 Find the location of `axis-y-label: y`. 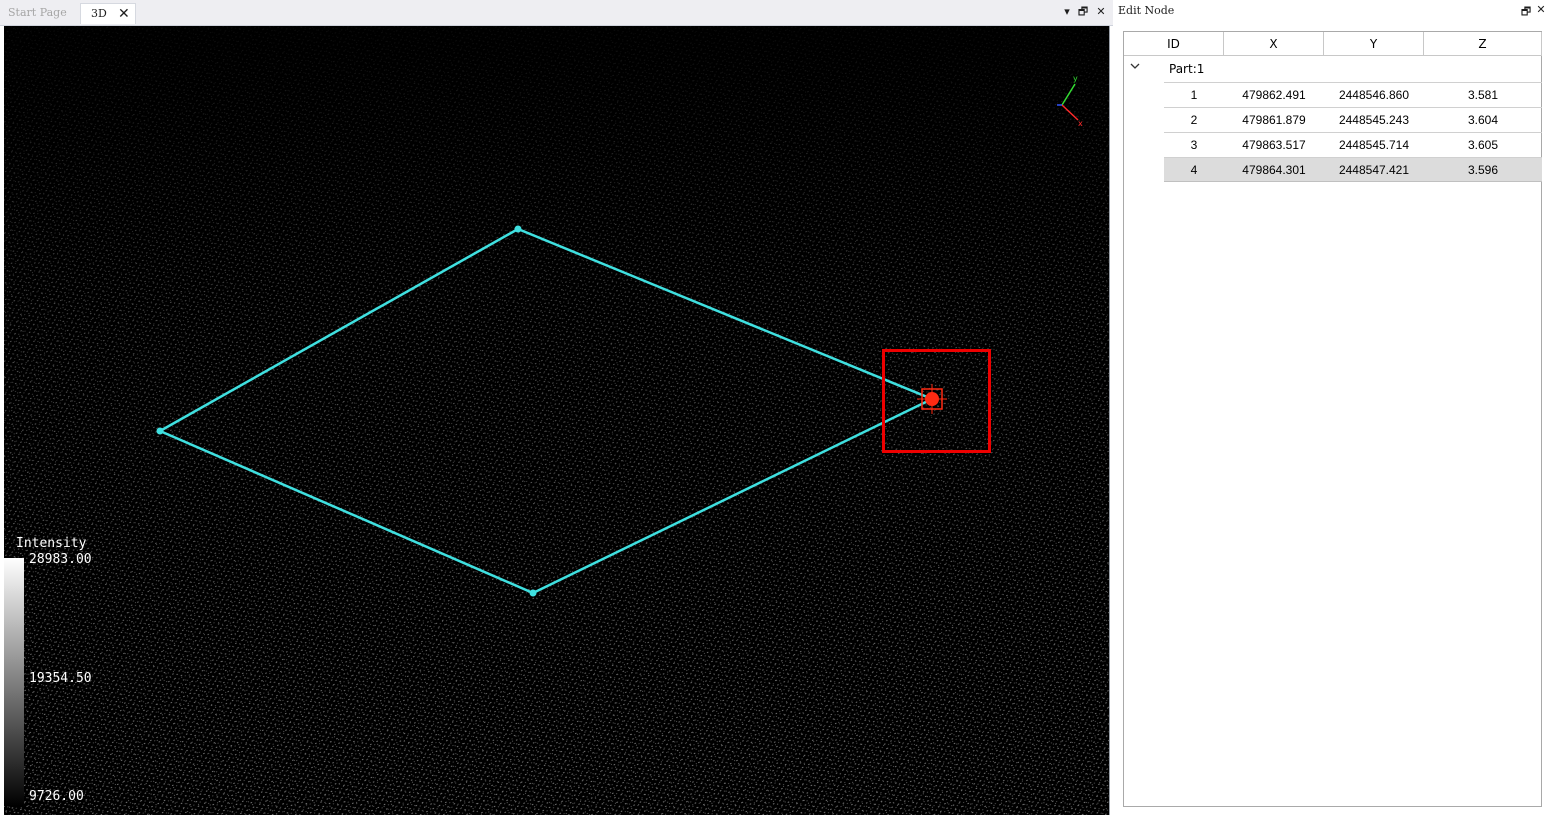

axis-y-label: y is located at coordinates (1075, 78).